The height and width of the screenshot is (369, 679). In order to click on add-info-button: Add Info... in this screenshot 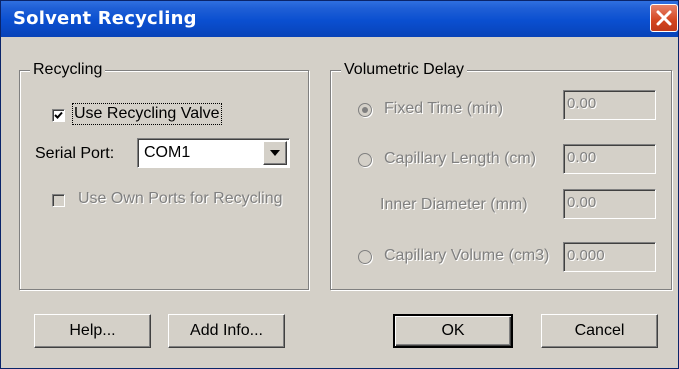, I will do `click(226, 331)`.